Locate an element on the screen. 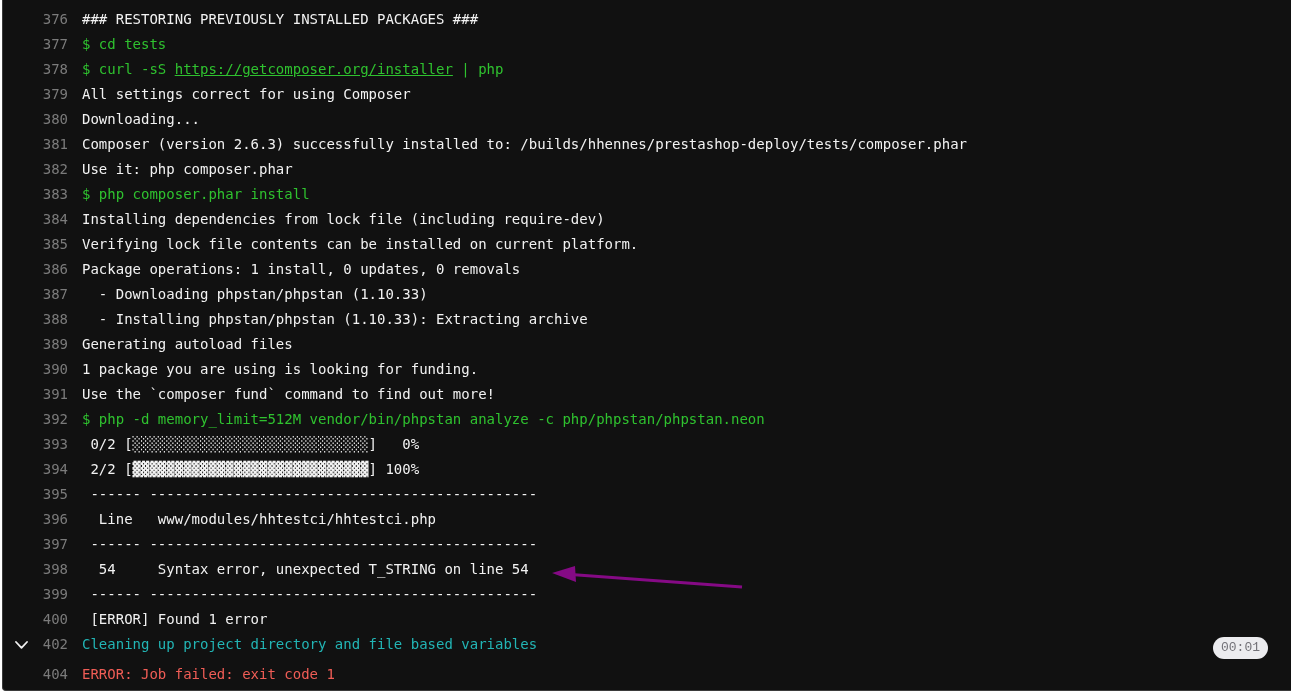 This screenshot has height=693, width=1291. line-number: 392 is located at coordinates (55, 419).